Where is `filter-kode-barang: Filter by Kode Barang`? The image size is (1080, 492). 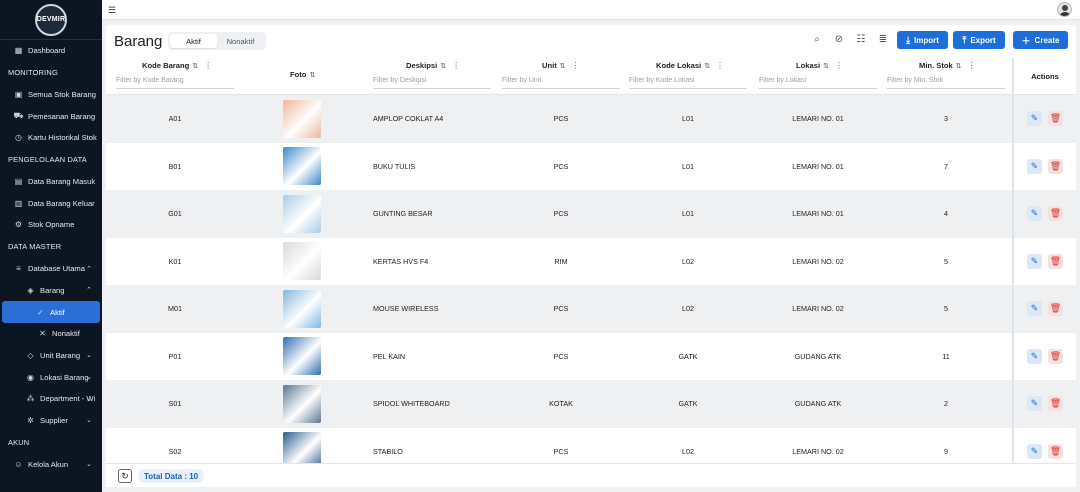 filter-kode-barang: Filter by Kode Barang is located at coordinates (175, 82).